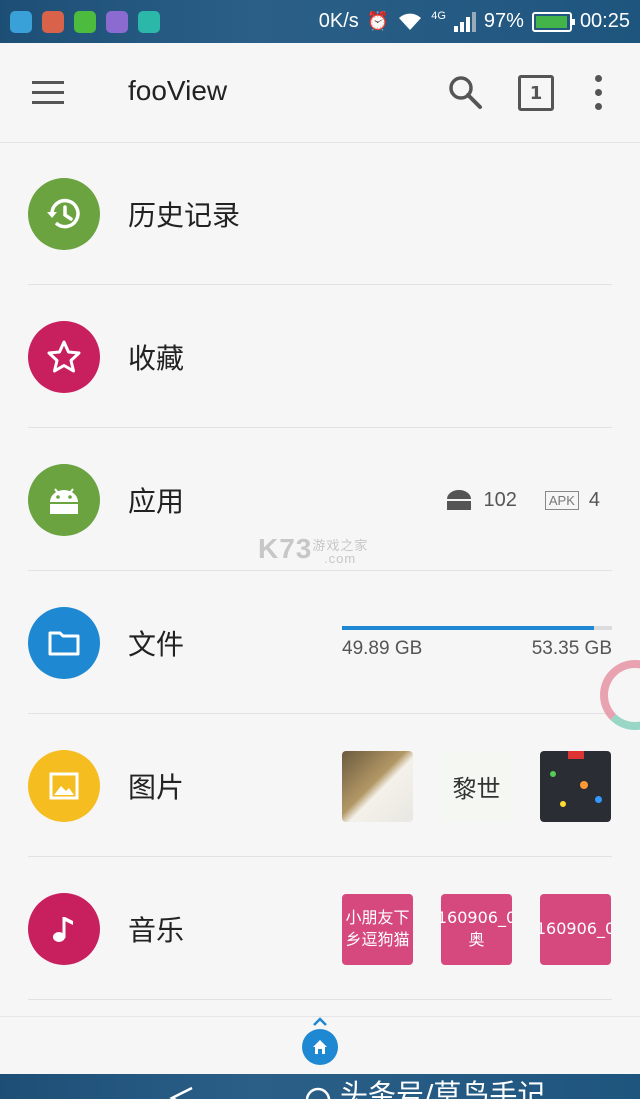 The height and width of the screenshot is (1099, 640). What do you see at coordinates (64, 500) in the screenshot?
I see `android-icon` at bounding box center [64, 500].